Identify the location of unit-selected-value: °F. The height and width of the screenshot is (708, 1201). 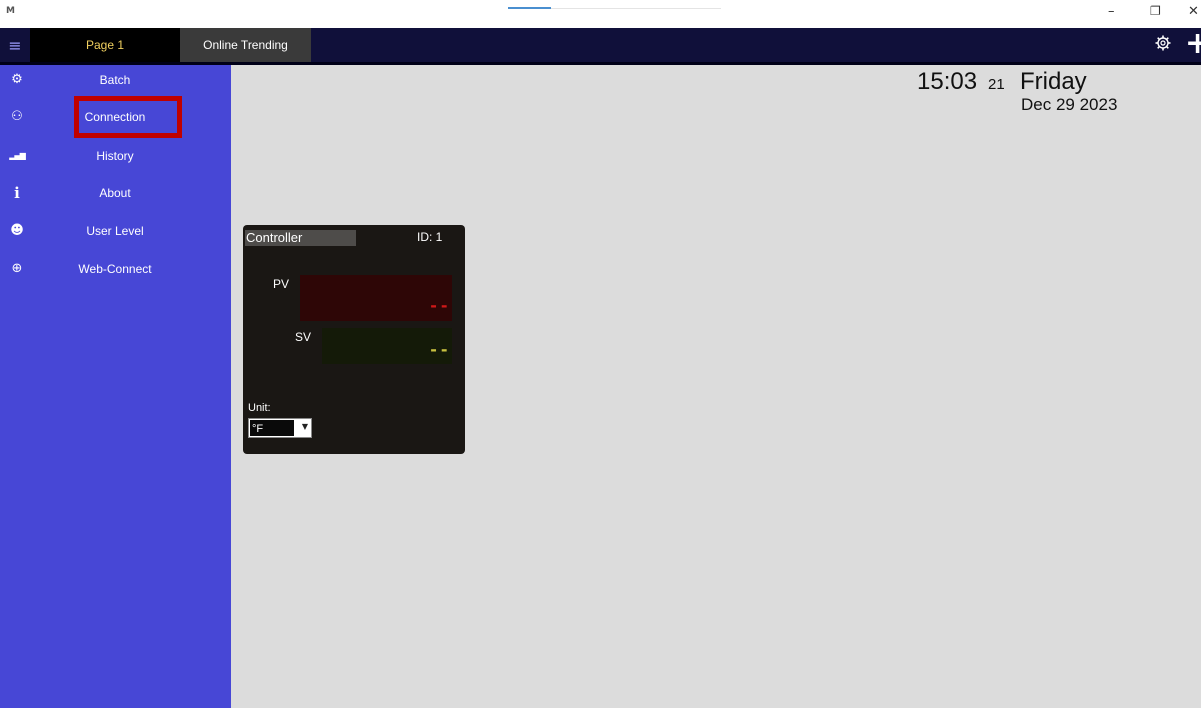
(272, 428).